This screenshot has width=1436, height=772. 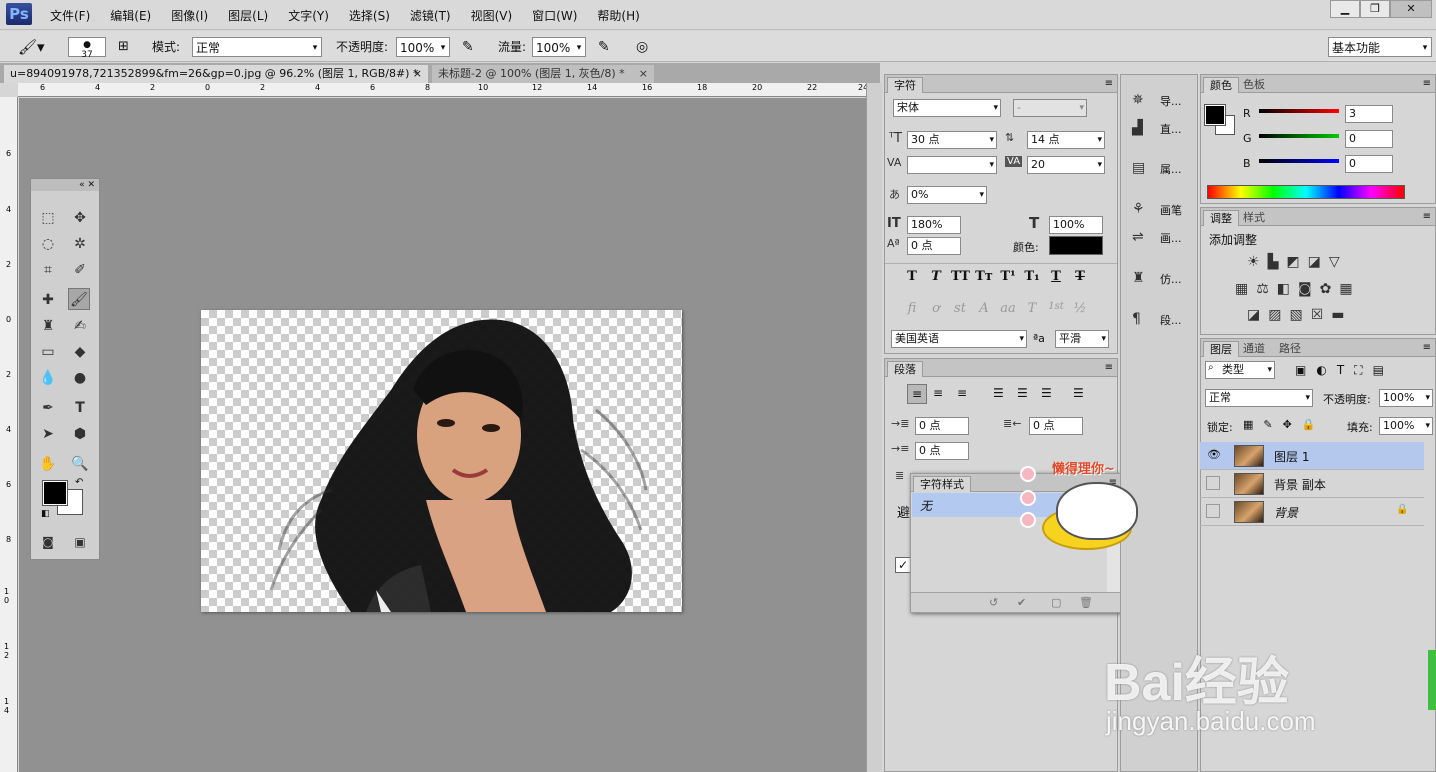 I want to click on fill-input: 100%, so click(x=1406, y=426).